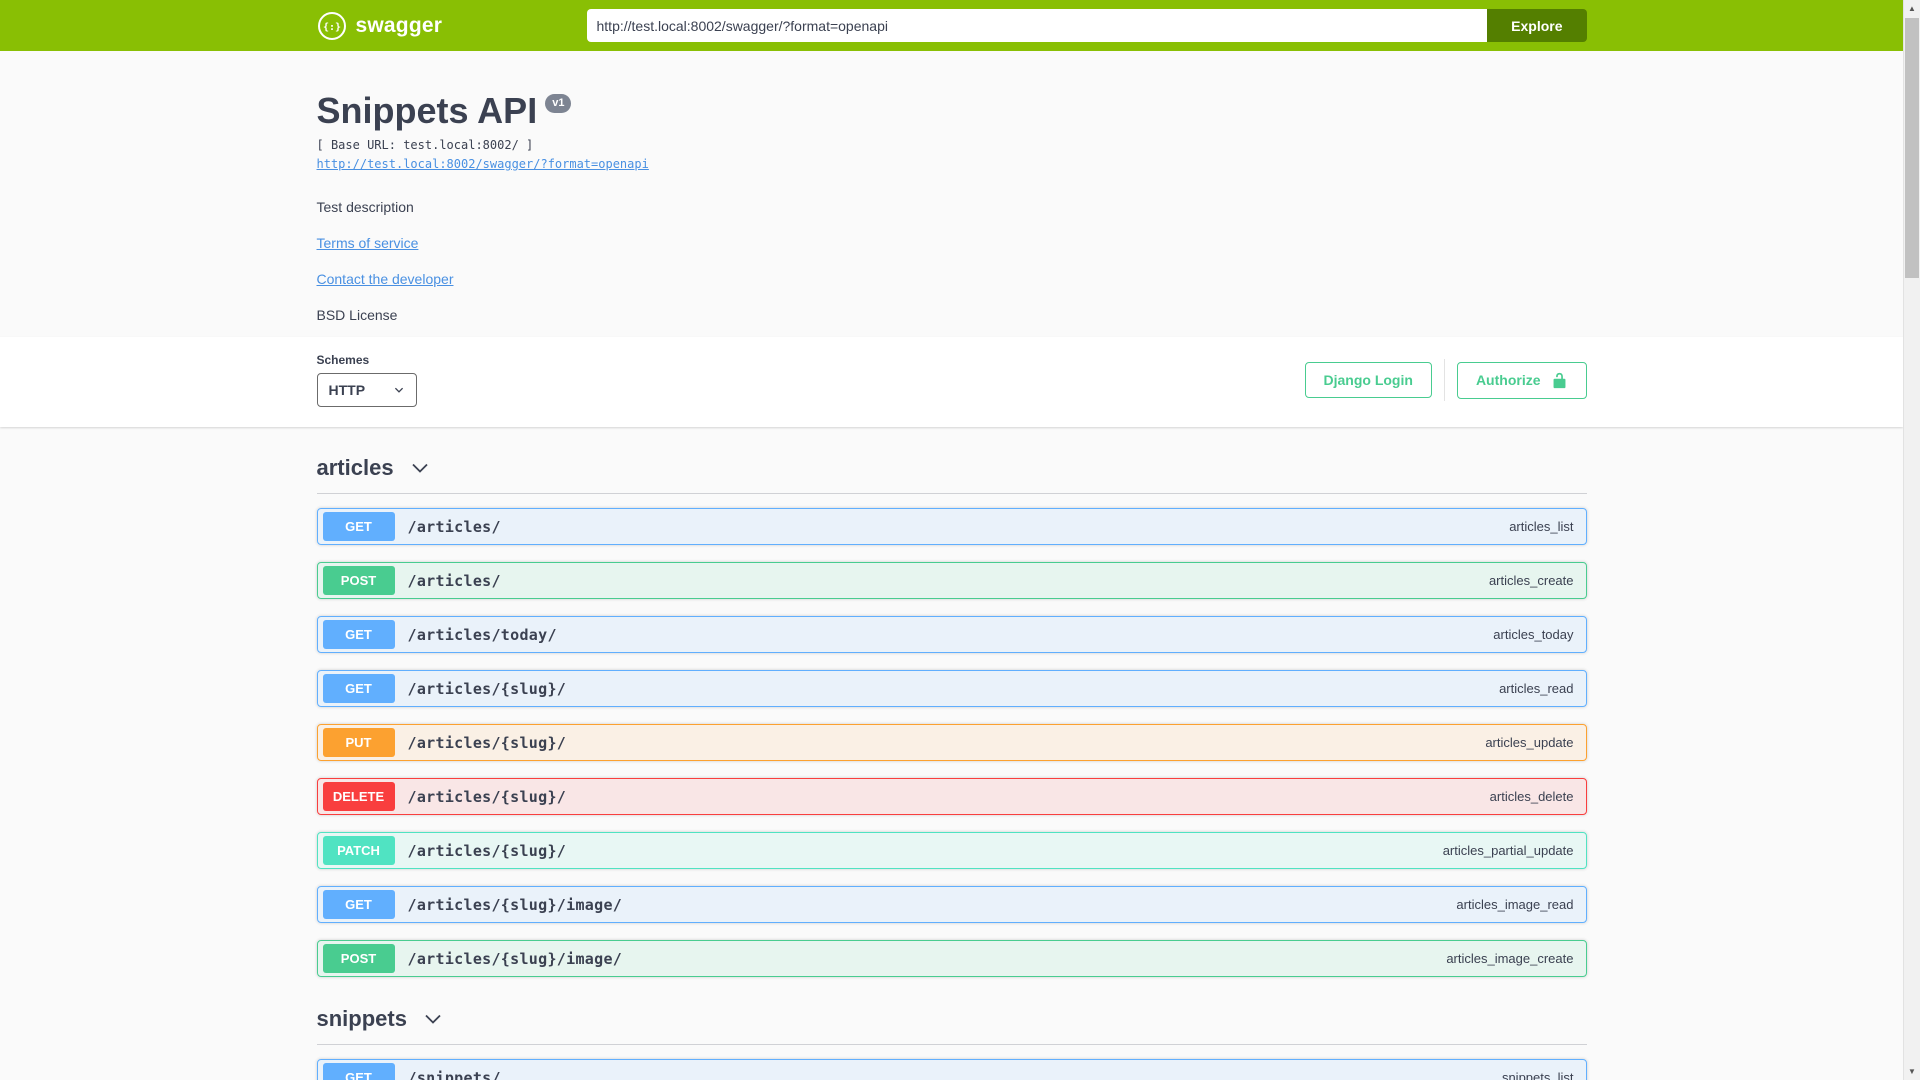  Describe the element at coordinates (482, 634) in the screenshot. I see `operation-path: /articles/today/` at that location.